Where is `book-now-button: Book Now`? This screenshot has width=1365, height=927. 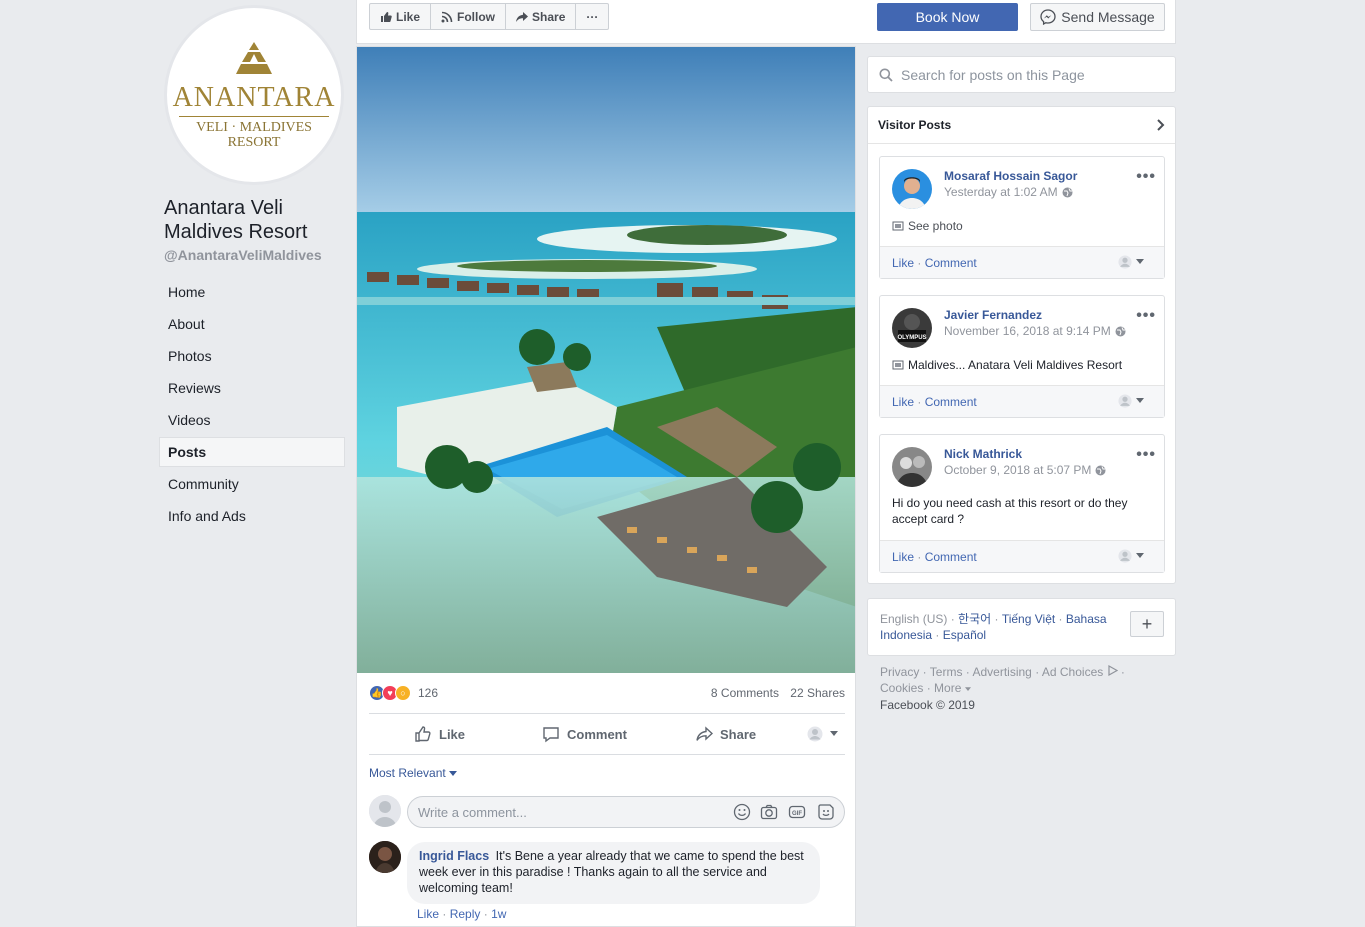
book-now-button: Book Now is located at coordinates (947, 17).